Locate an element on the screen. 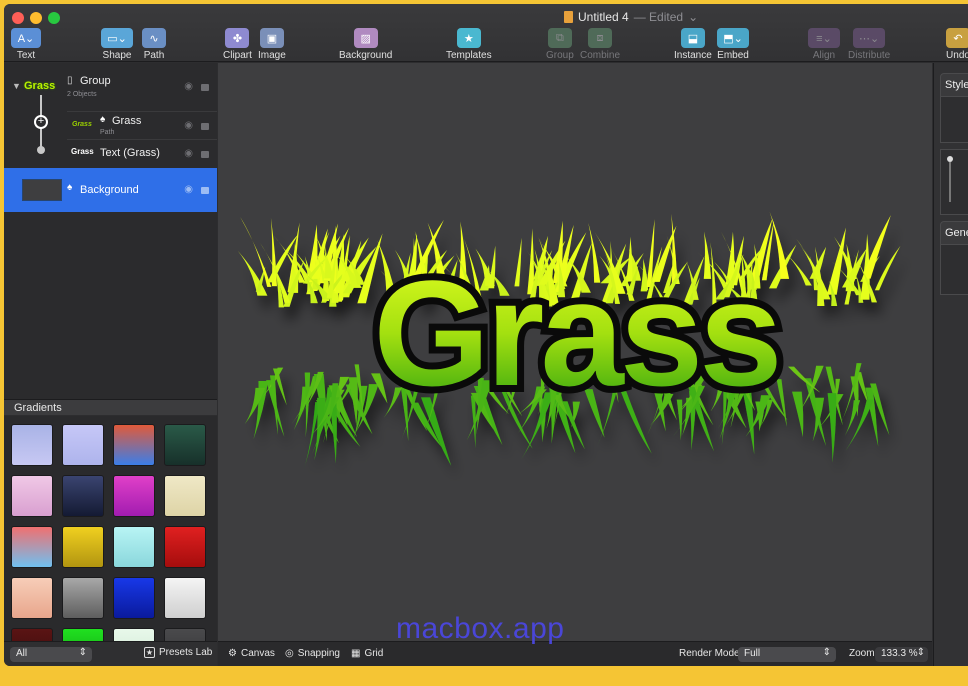 Image resolution: width=968 pixels, height=686 pixels. general-section-header: Gene is located at coordinates (954, 233).